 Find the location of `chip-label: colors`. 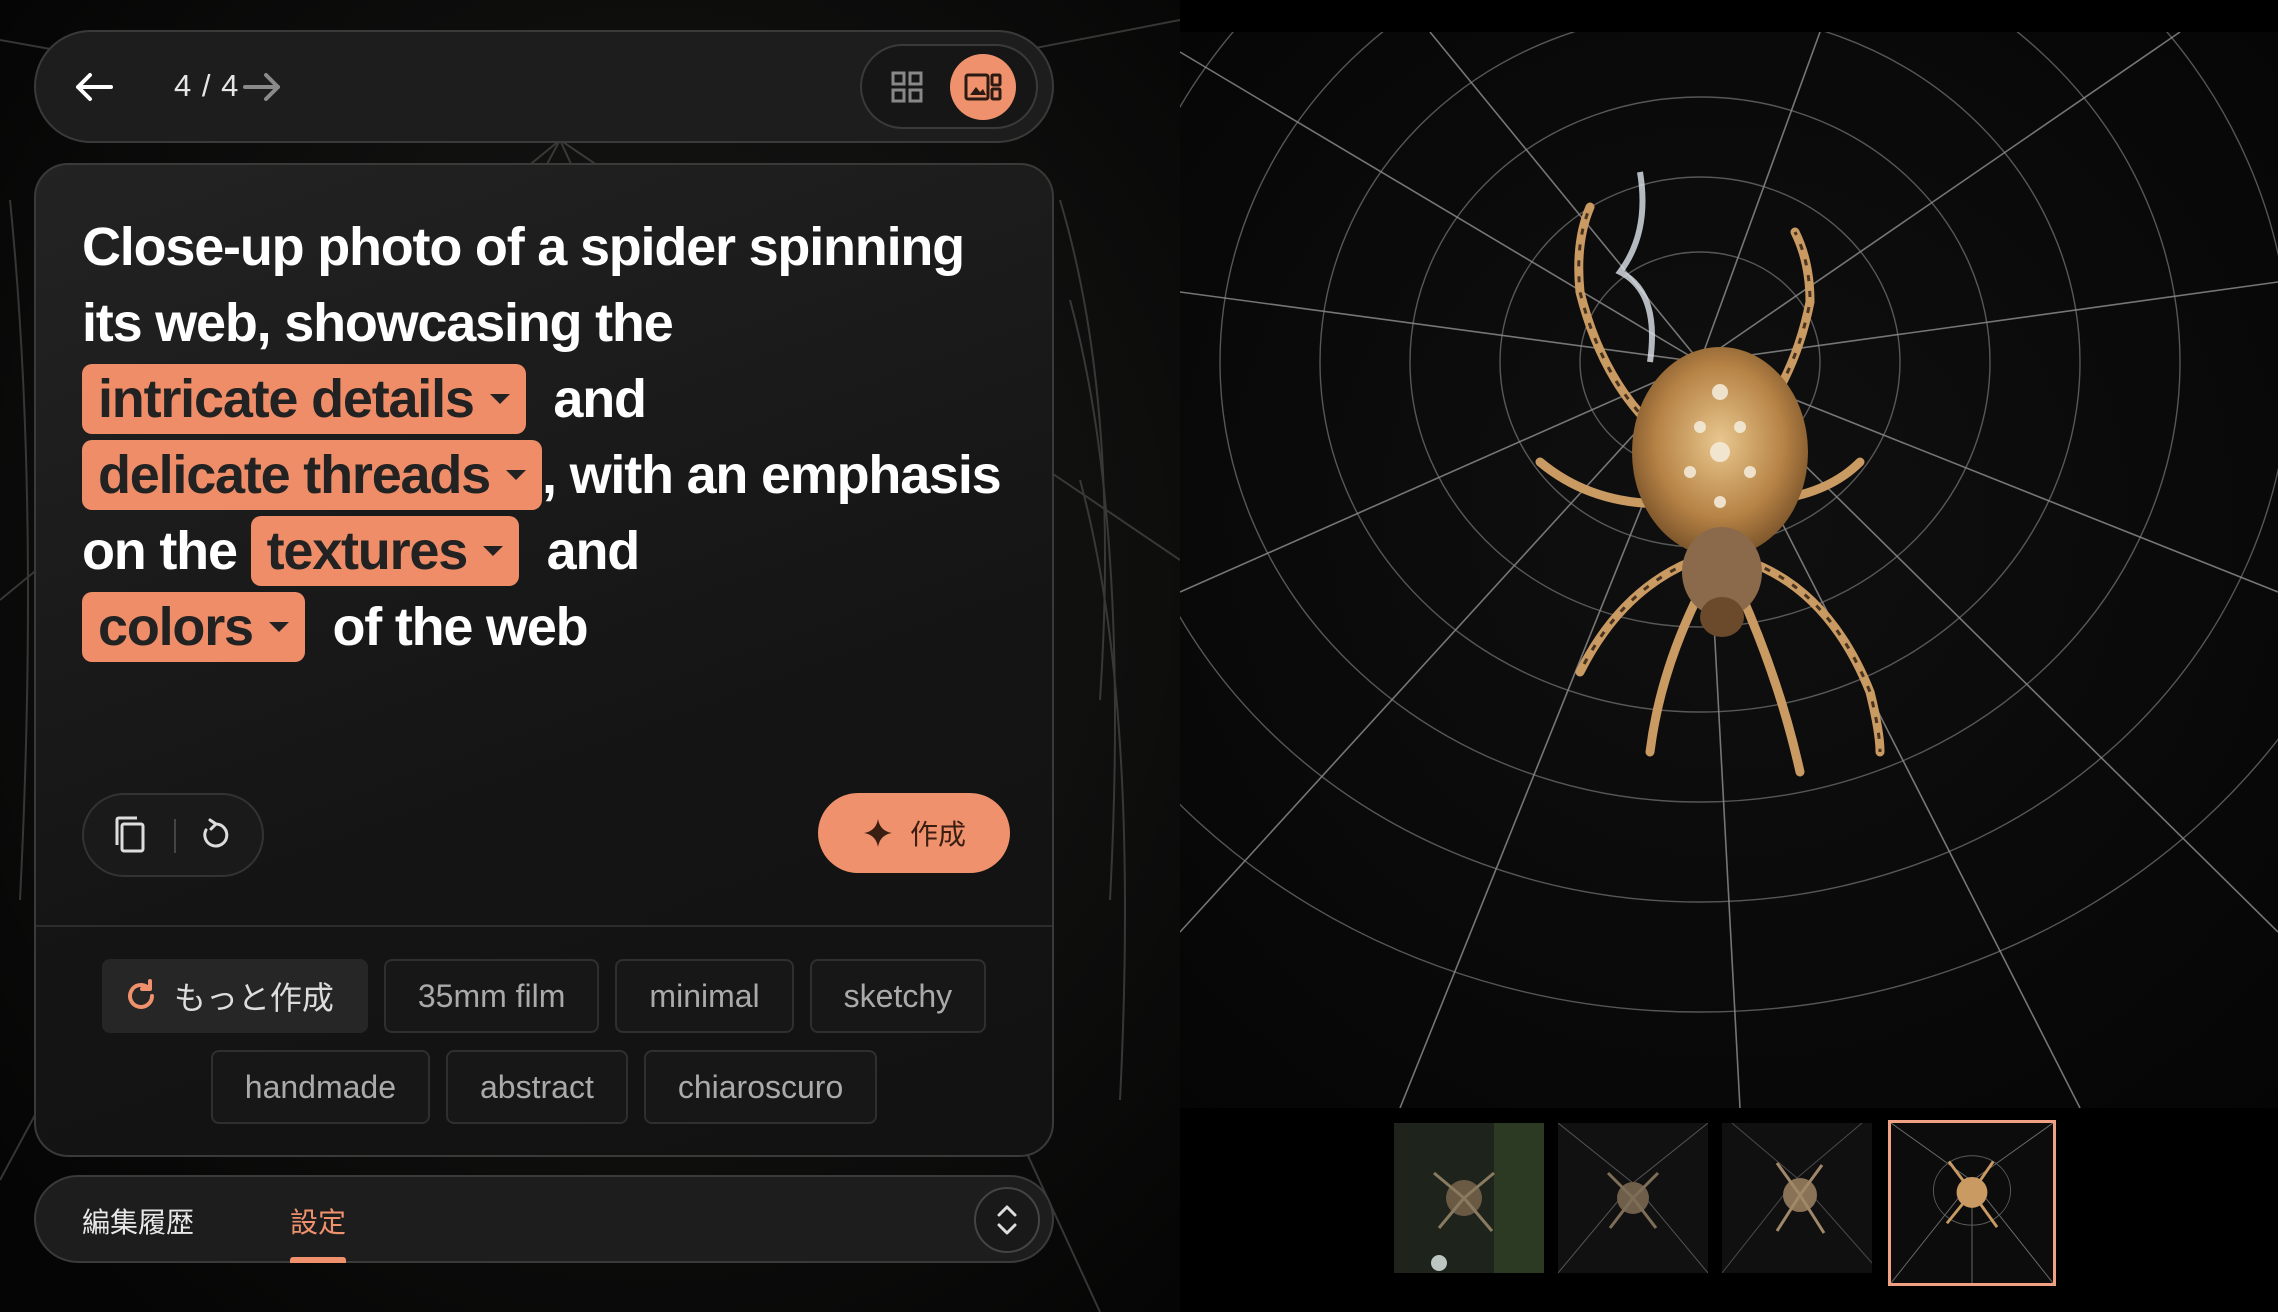

chip-label: colors is located at coordinates (176, 627).